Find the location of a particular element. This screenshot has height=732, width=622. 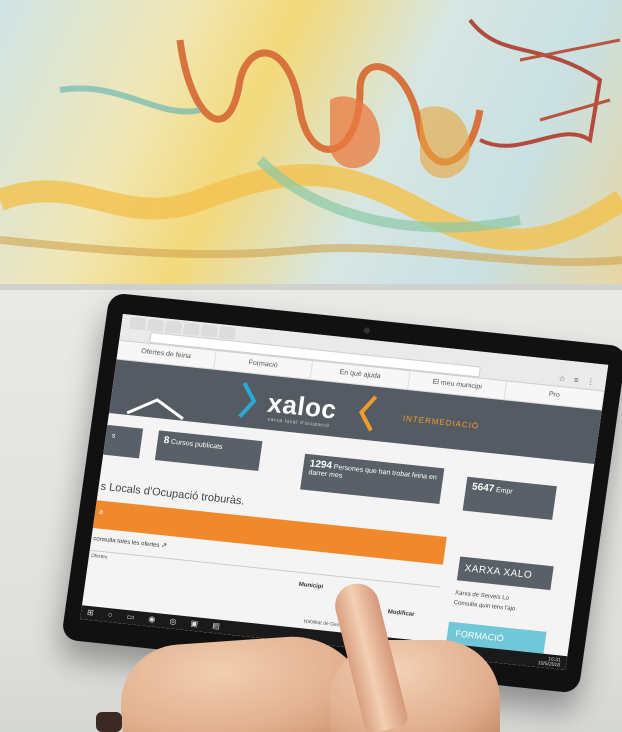

all-offers-link-text: consulta totes les ofertes is located at coordinates (126, 542).